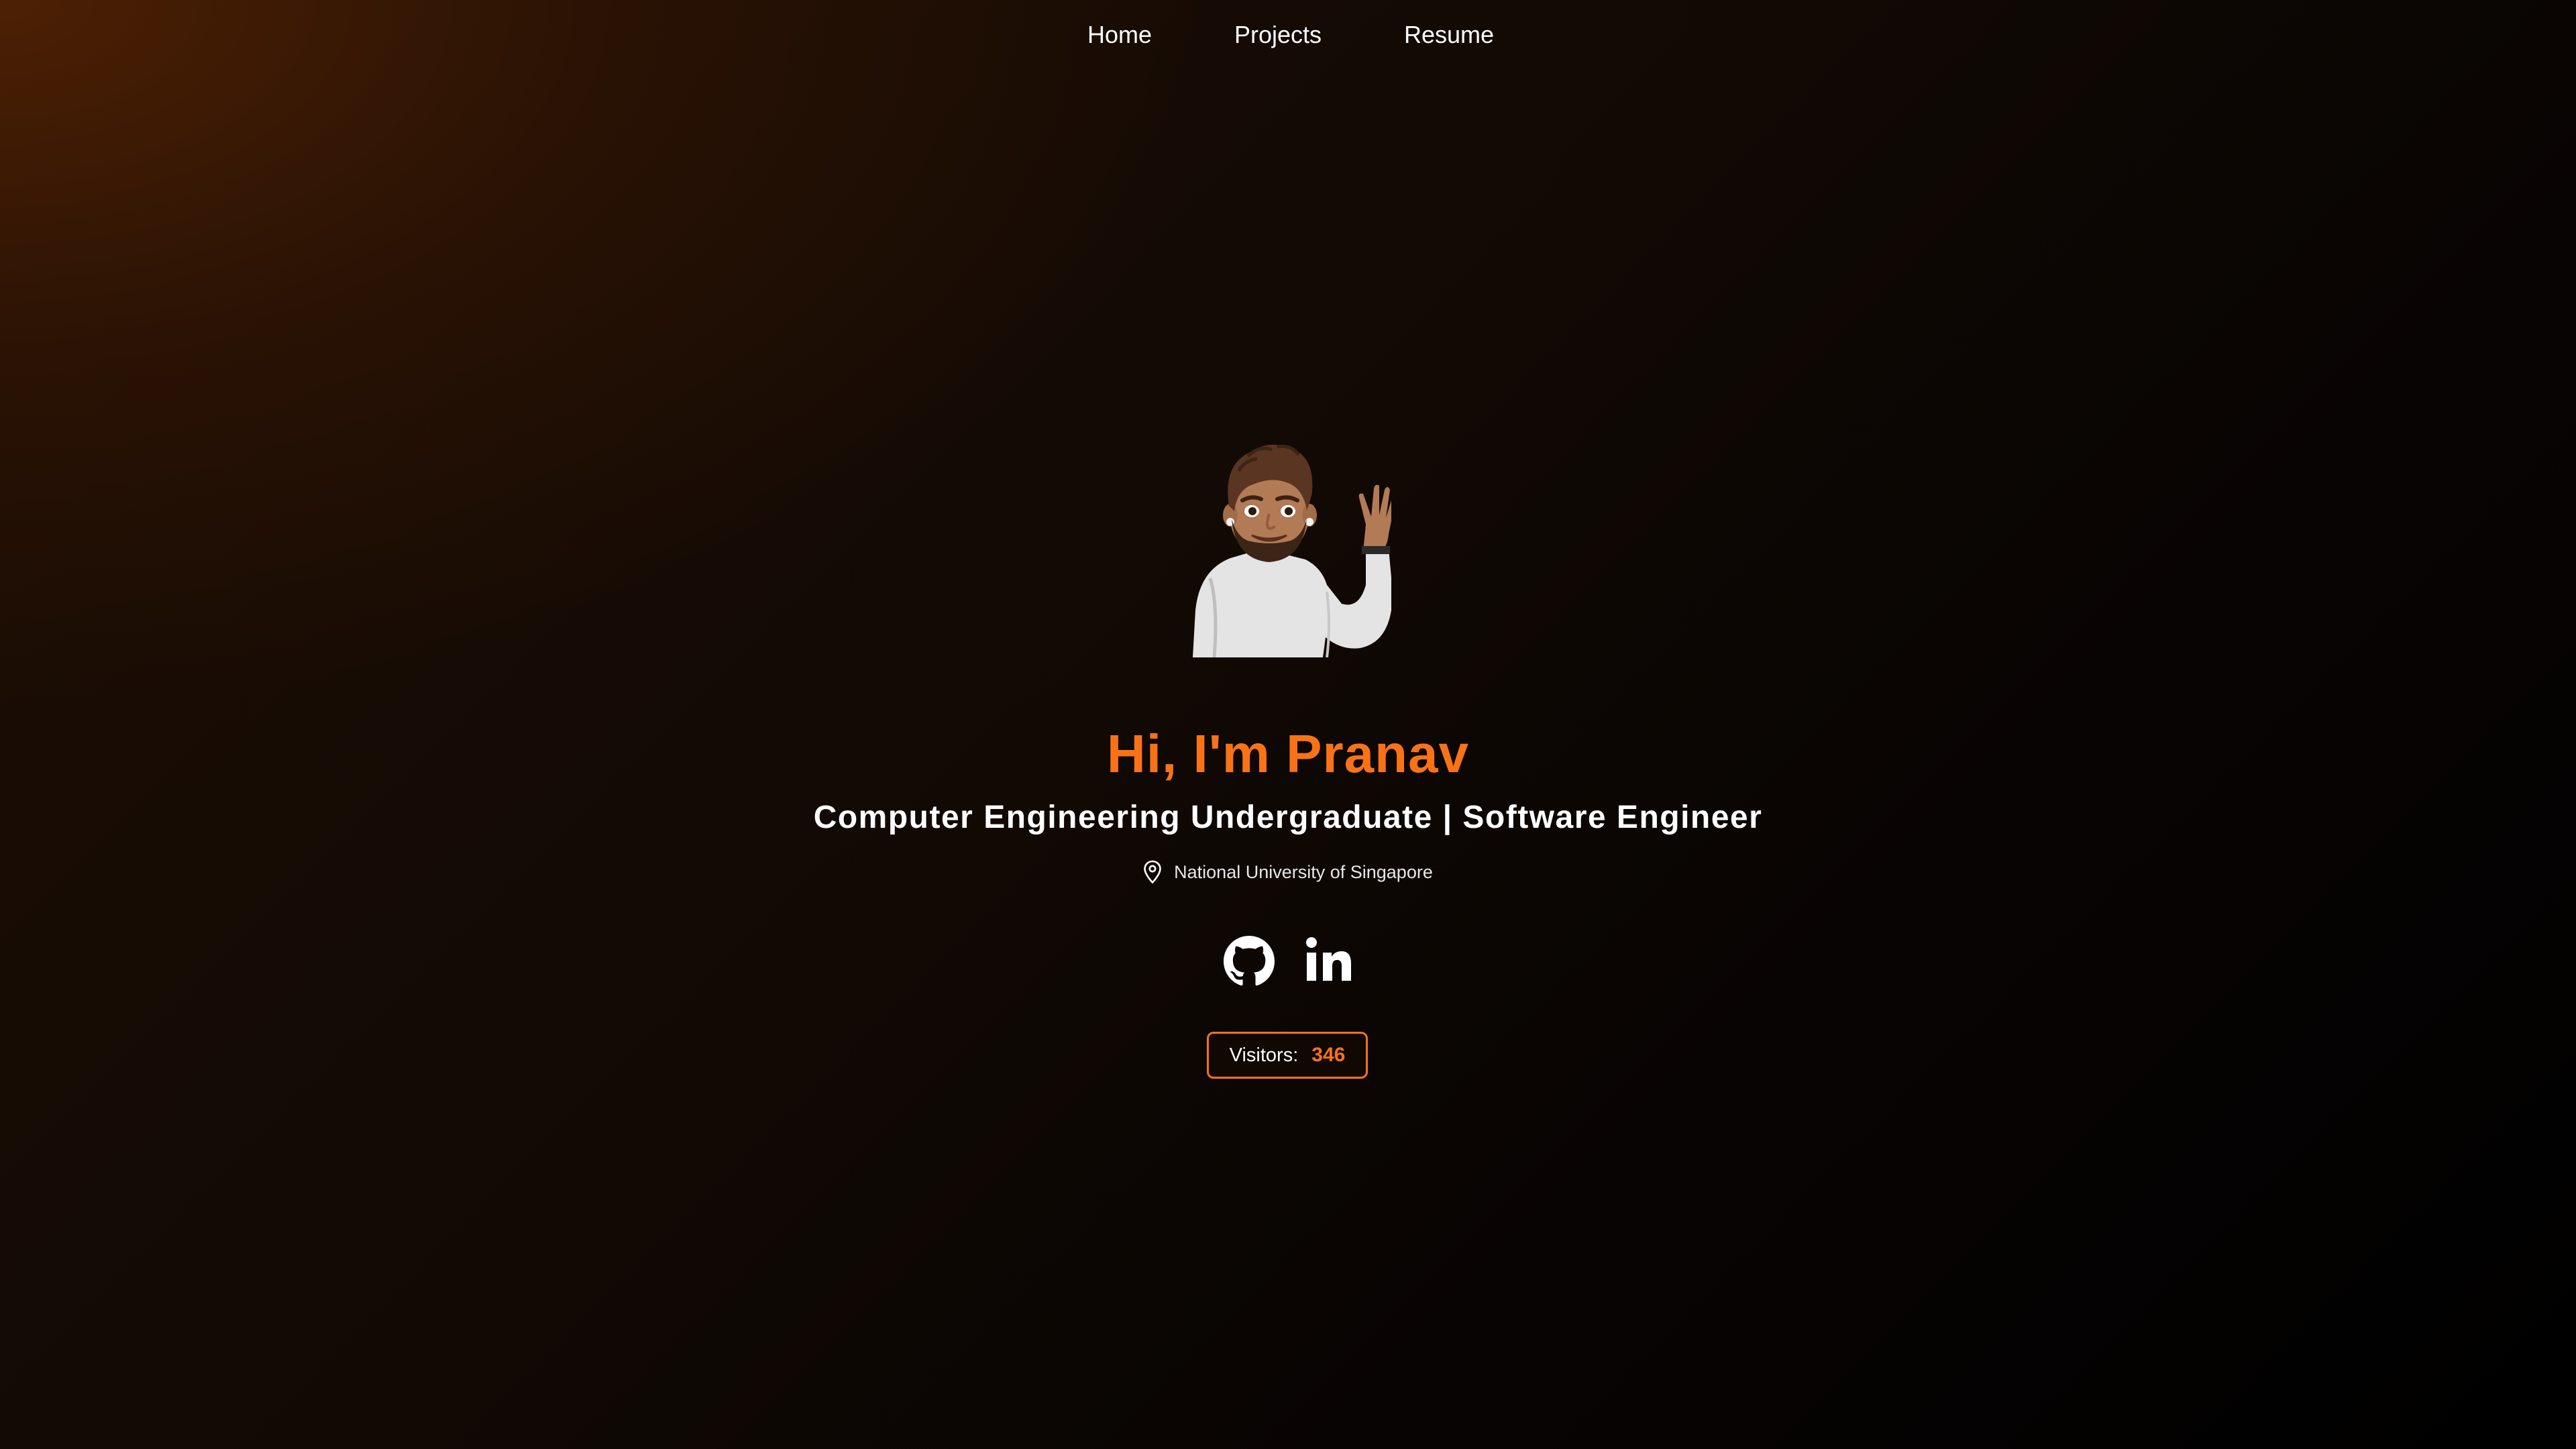 Image resolution: width=2576 pixels, height=1449 pixels. What do you see at coordinates (1303, 872) in the screenshot?
I see `location-text: National University of Singapore` at bounding box center [1303, 872].